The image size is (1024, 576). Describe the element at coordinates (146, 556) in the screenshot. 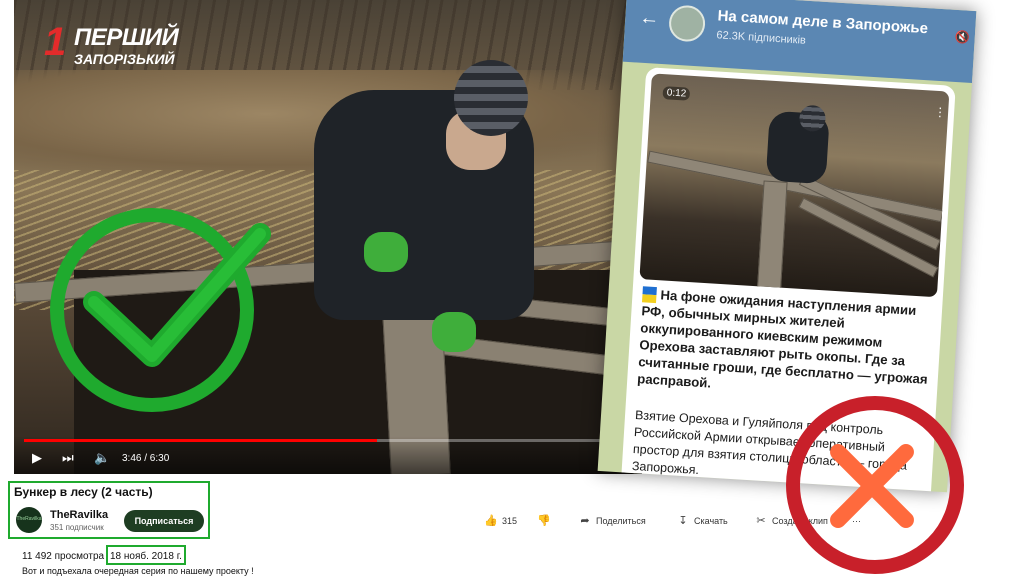

I see `upload-date: 18 нояб. 2018 г.` at that location.